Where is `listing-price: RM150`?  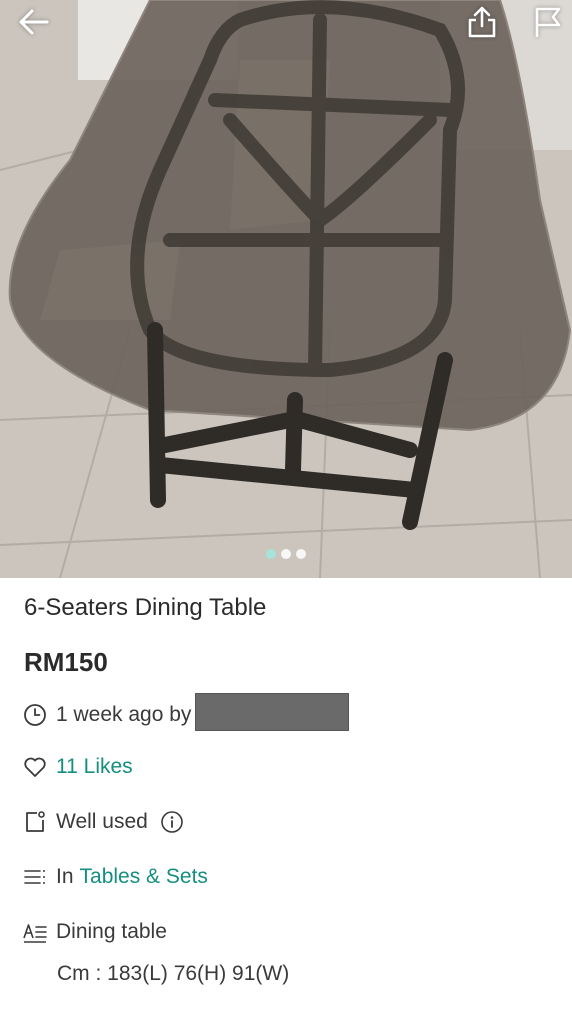
listing-price: RM150 is located at coordinates (66, 662).